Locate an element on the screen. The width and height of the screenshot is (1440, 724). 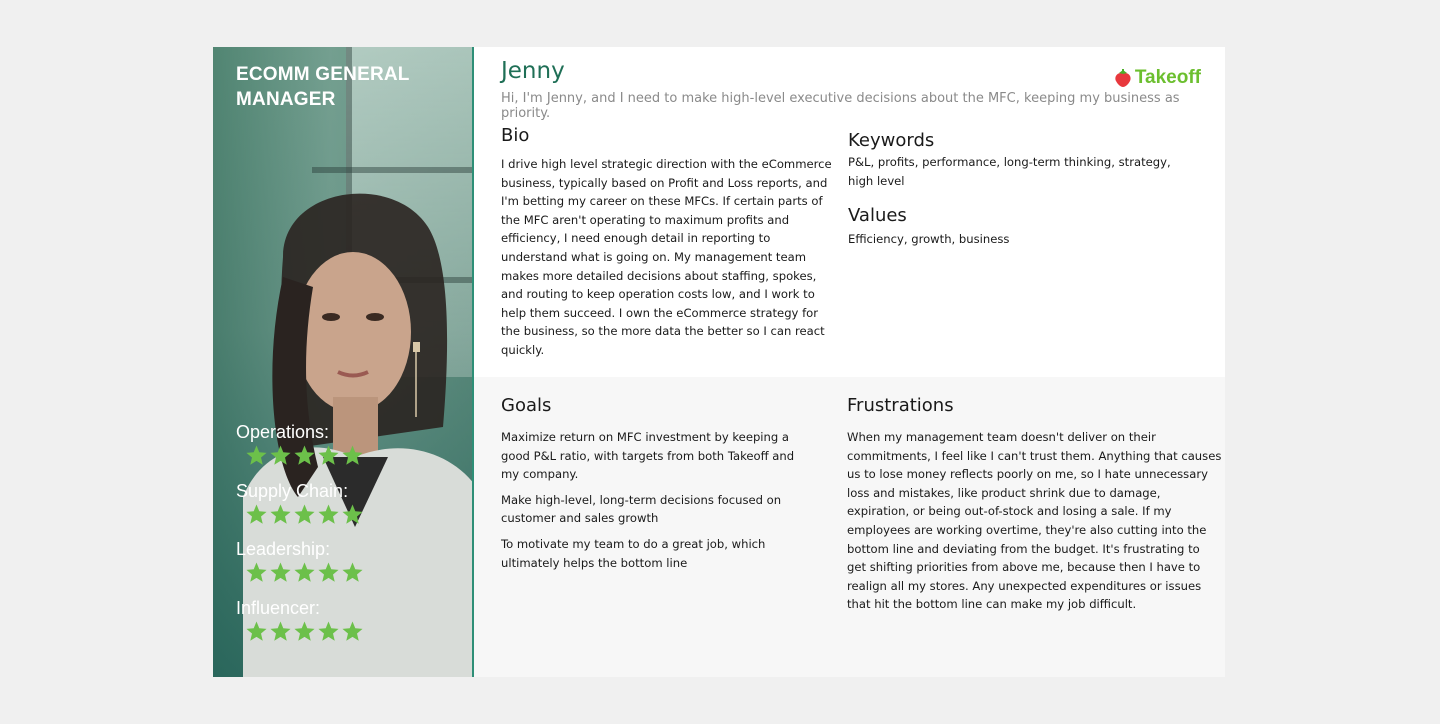
bio-heading: Bio is located at coordinates (515, 135).